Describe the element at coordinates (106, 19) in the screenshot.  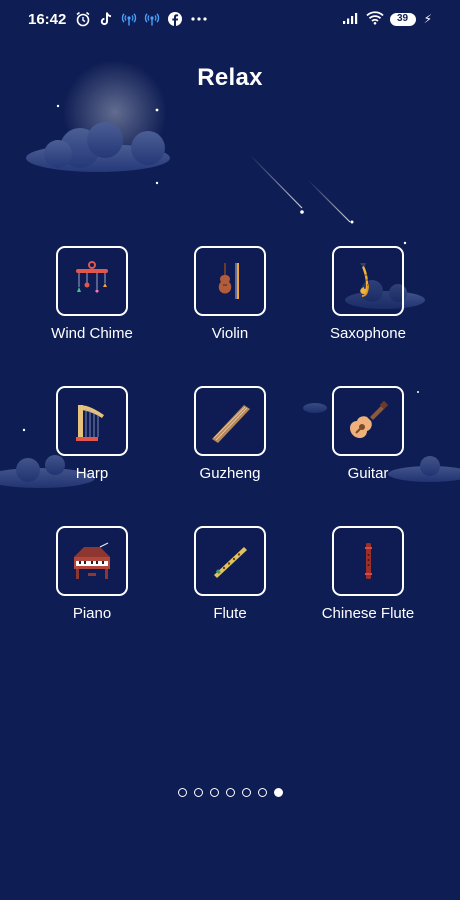
I see `tiktok-icon` at that location.